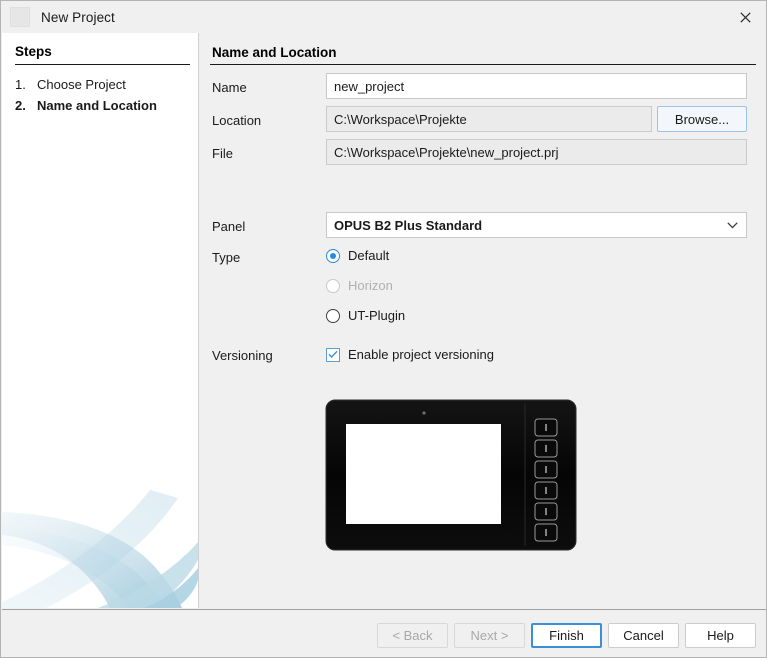 Image resolution: width=767 pixels, height=658 pixels. Describe the element at coordinates (97, 105) in the screenshot. I see `step-label: Name and Location` at that location.